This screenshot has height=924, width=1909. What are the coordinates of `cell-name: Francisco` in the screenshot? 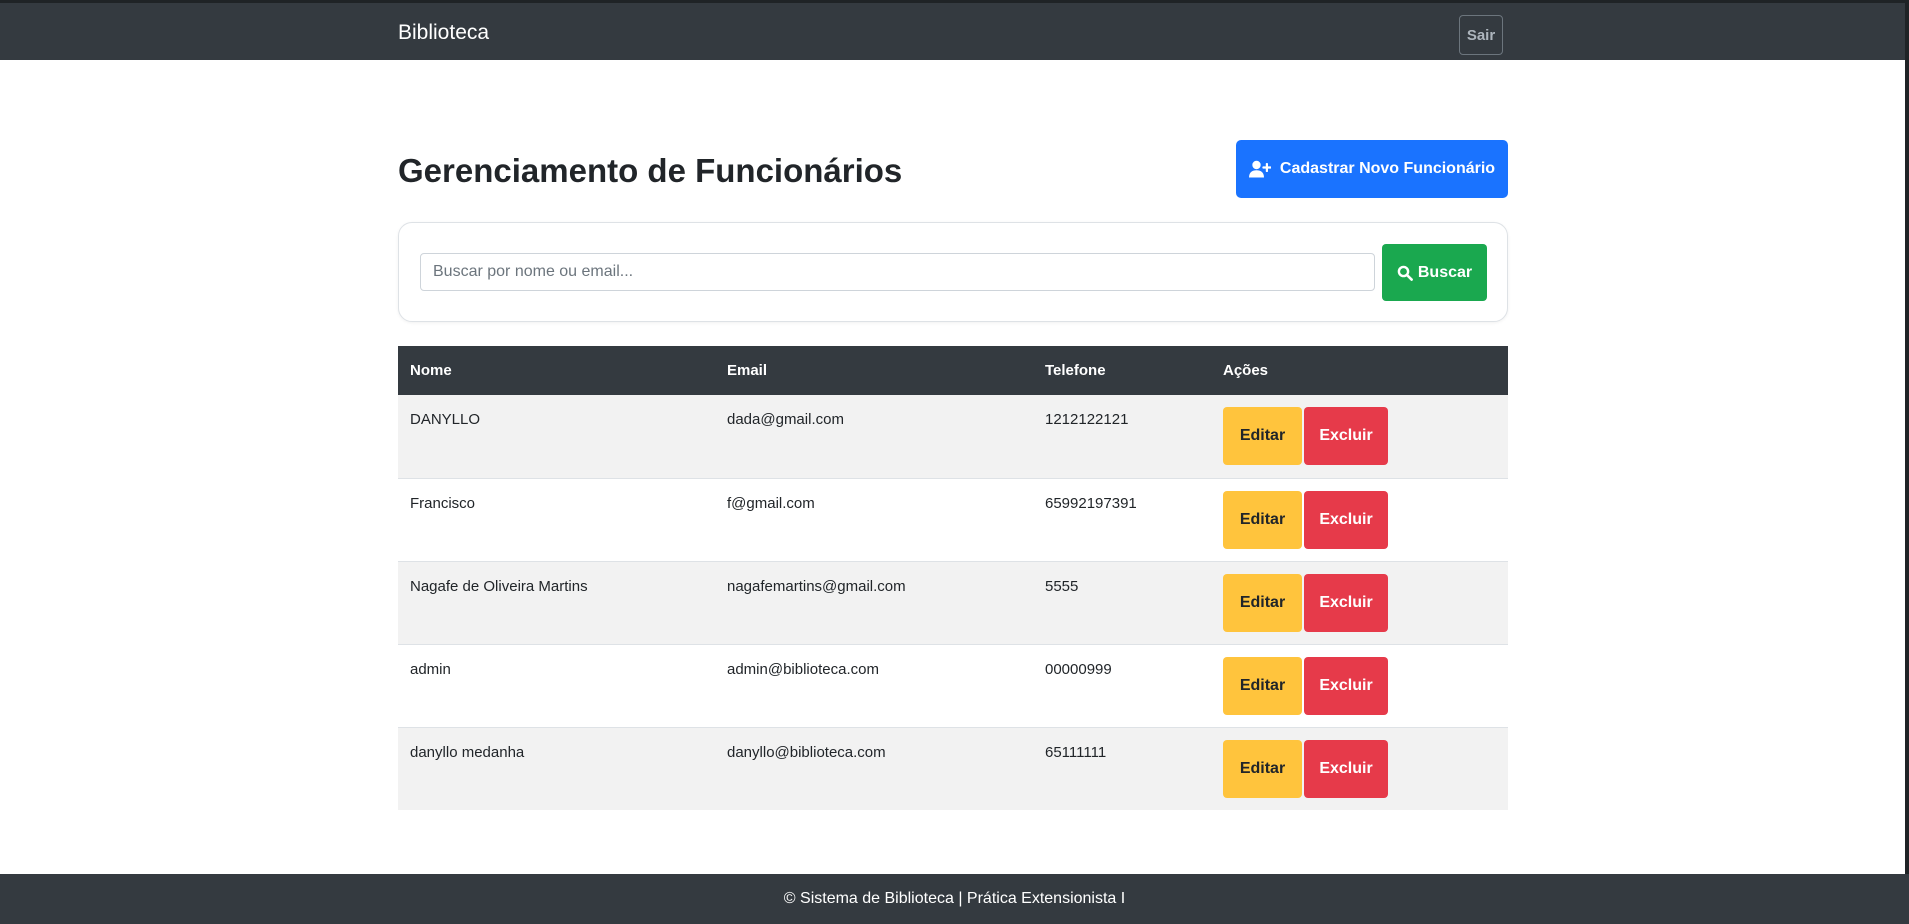 It's located at (443, 503).